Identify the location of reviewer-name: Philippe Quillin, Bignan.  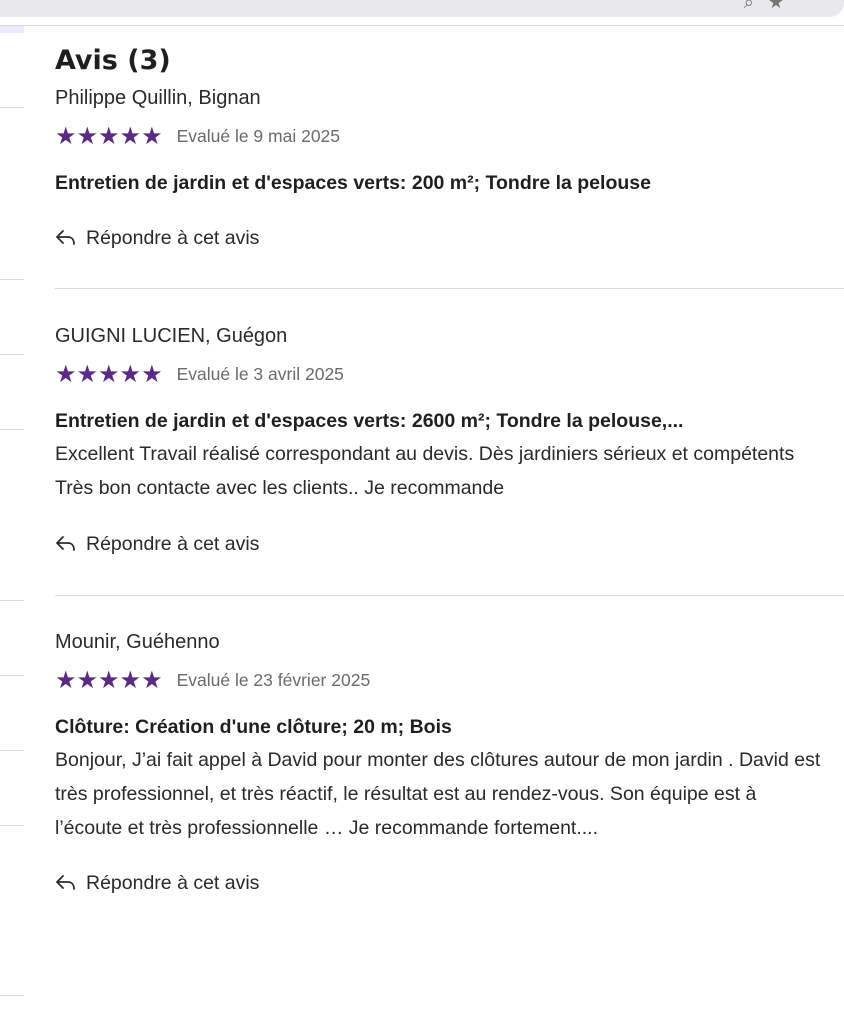
(158, 98).